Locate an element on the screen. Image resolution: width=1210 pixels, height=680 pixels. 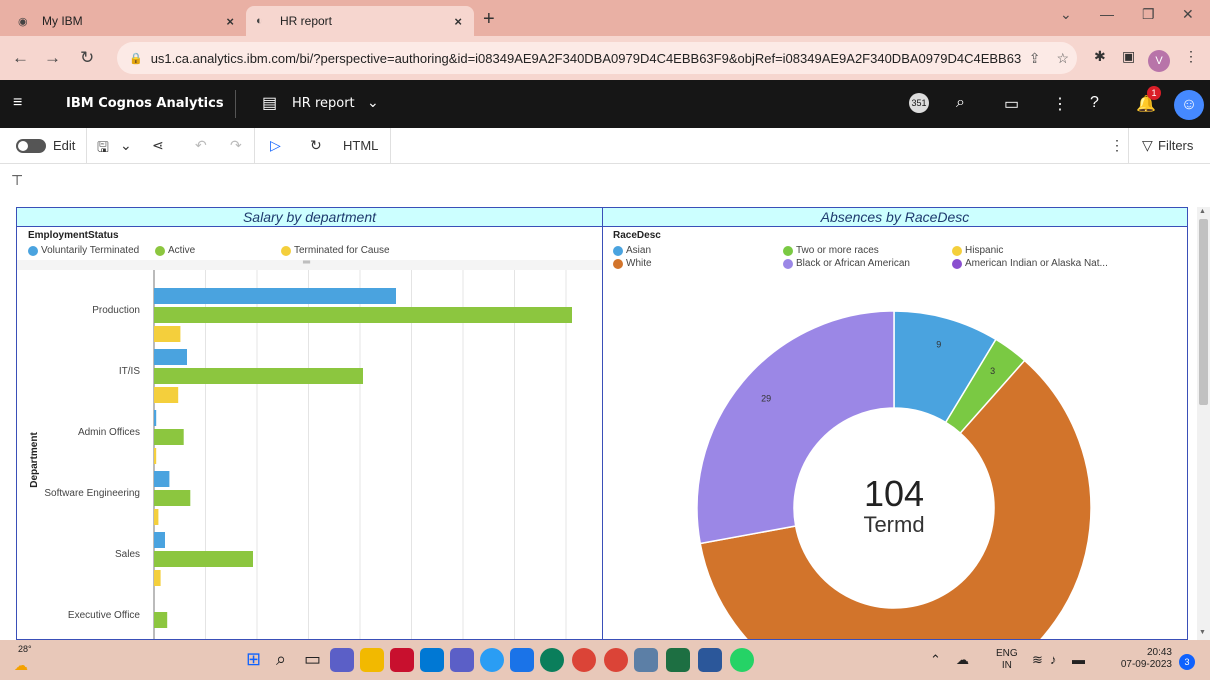
legend-item: White is located at coordinates (632, 263).